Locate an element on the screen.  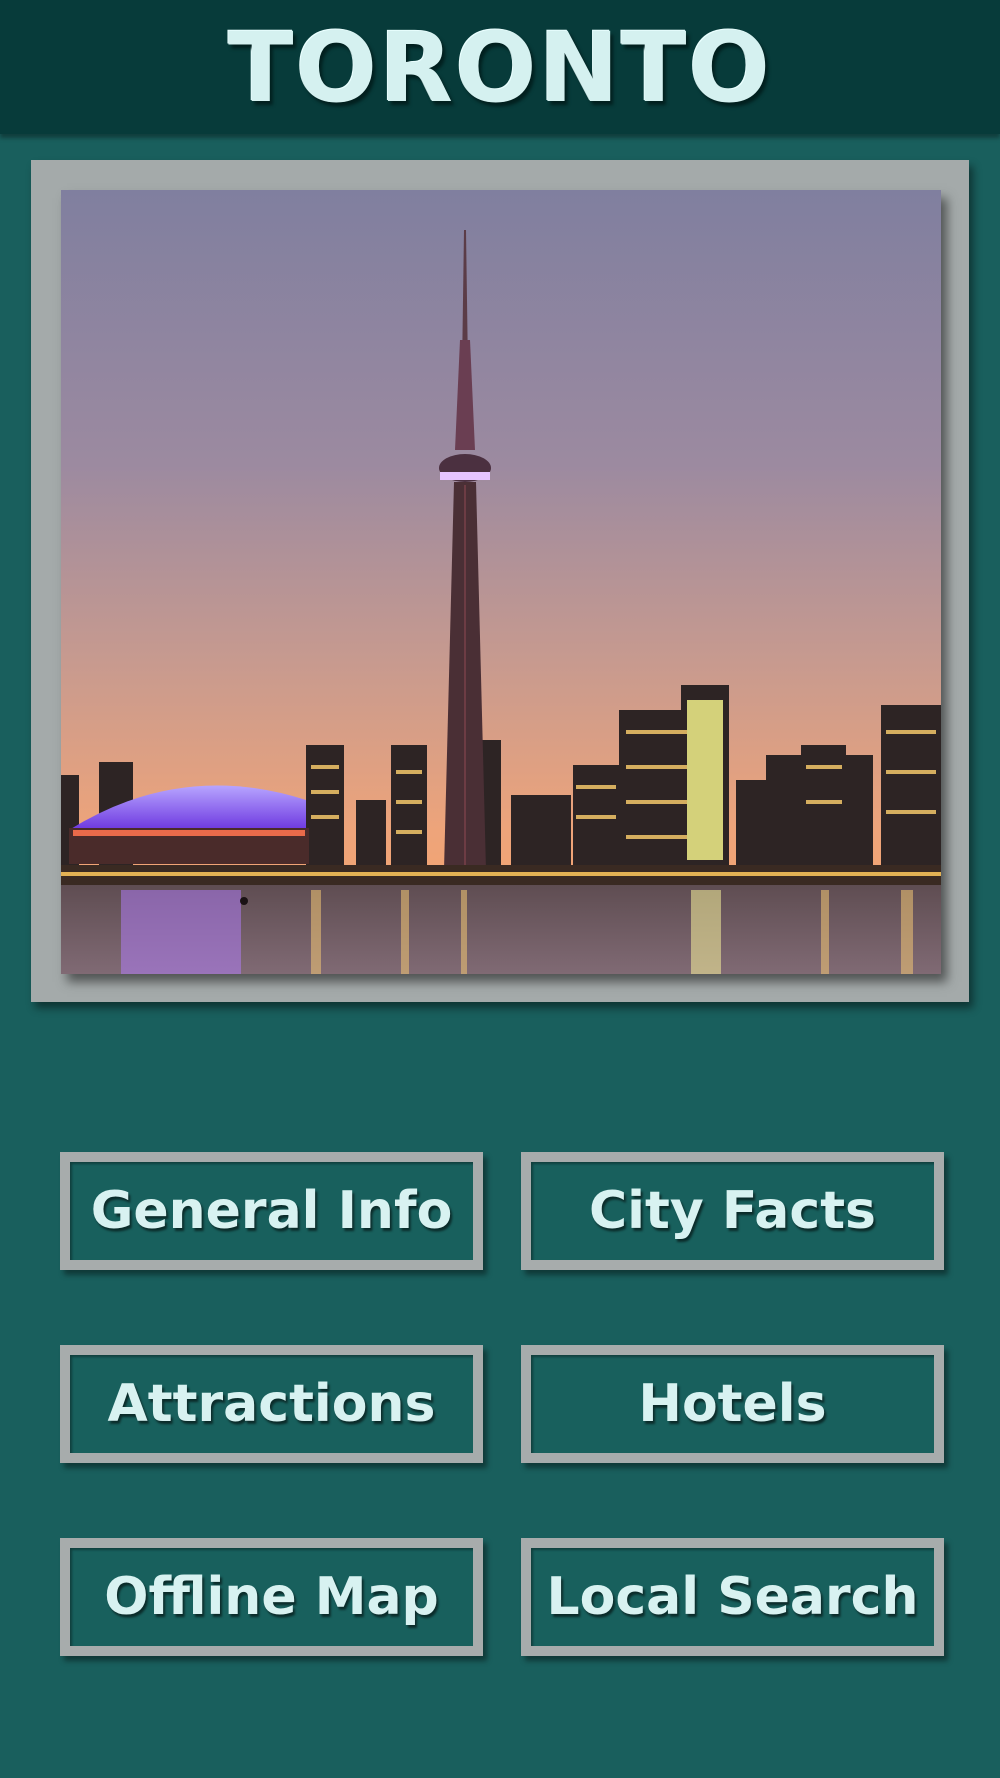
local-search-button: Local Search is located at coordinates (732, 1597).